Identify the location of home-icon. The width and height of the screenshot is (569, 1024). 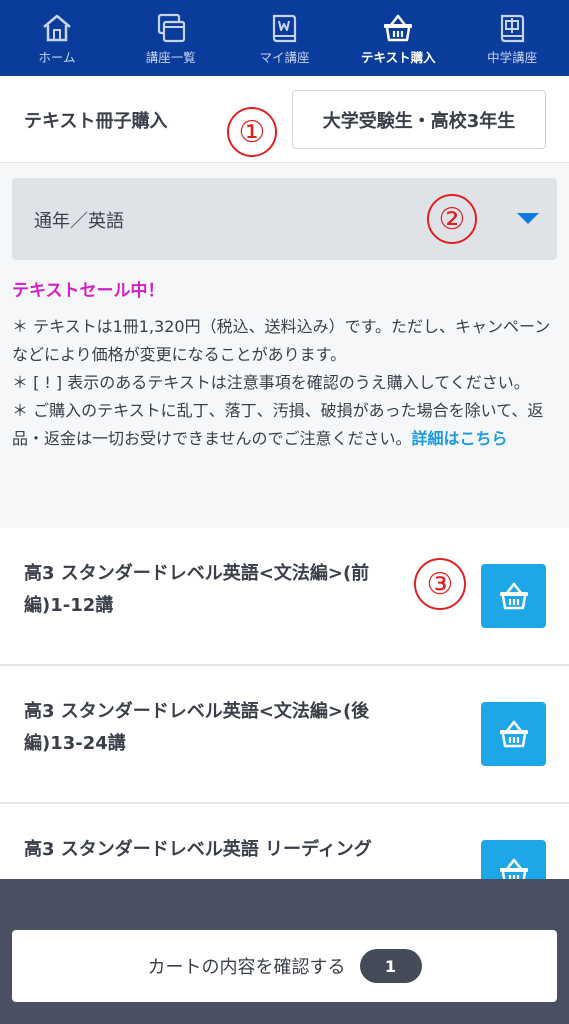
(57, 28).